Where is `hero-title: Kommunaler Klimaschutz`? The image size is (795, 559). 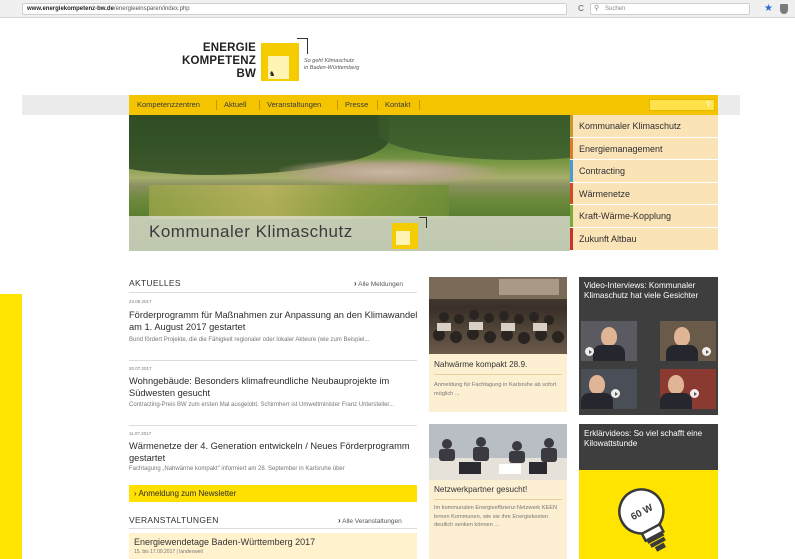 hero-title: Kommunaler Klimaschutz is located at coordinates (251, 231).